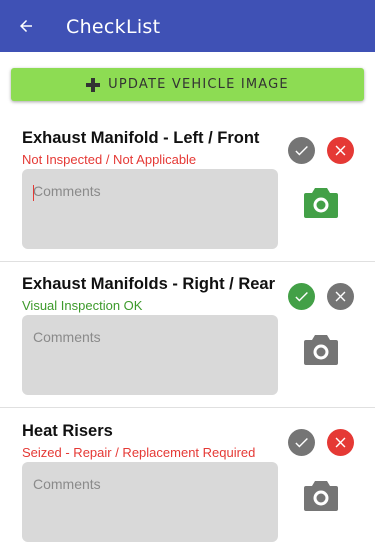 This screenshot has width=375, height=552. What do you see at coordinates (33, 193) in the screenshot?
I see `text-cursor` at bounding box center [33, 193].